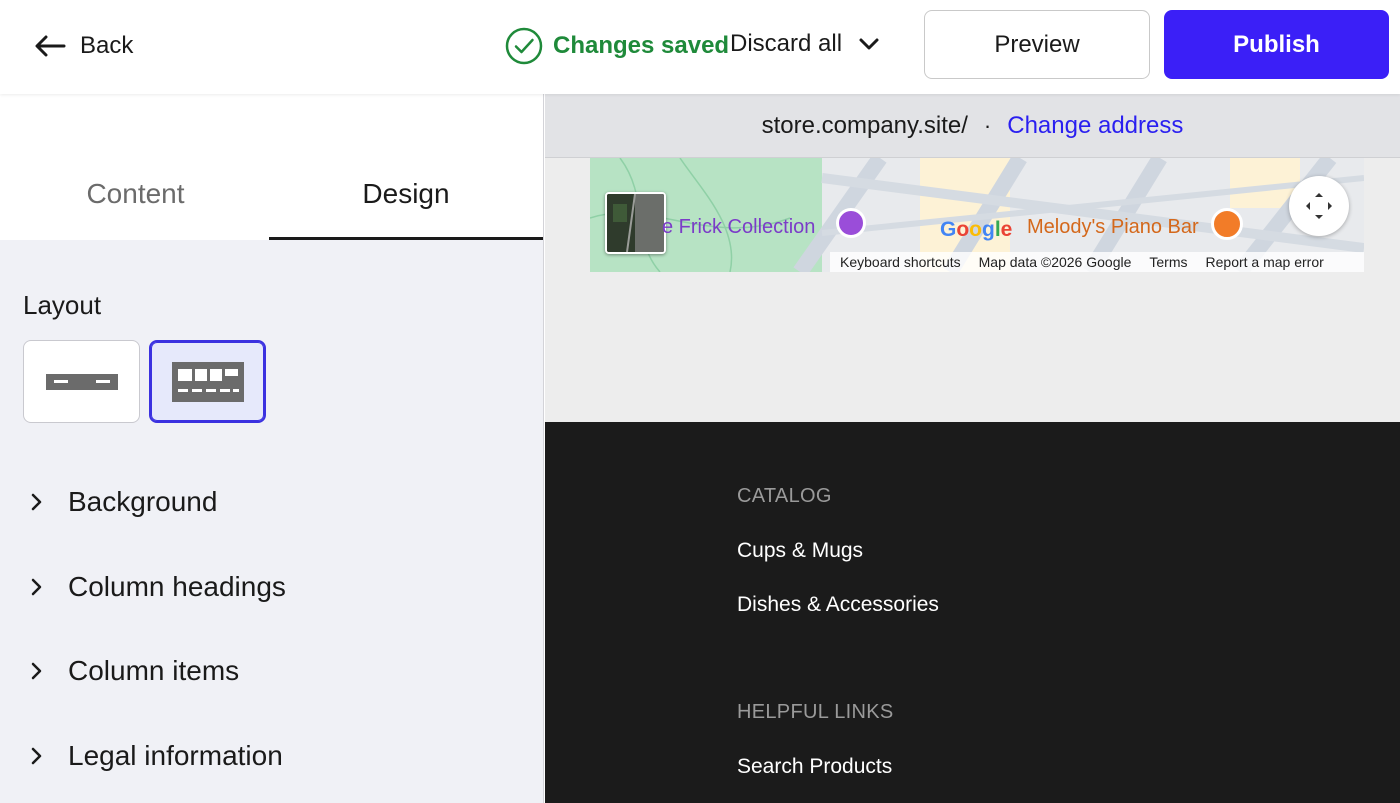 This screenshot has width=1400, height=803. I want to click on section-label: Column items, so click(154, 670).